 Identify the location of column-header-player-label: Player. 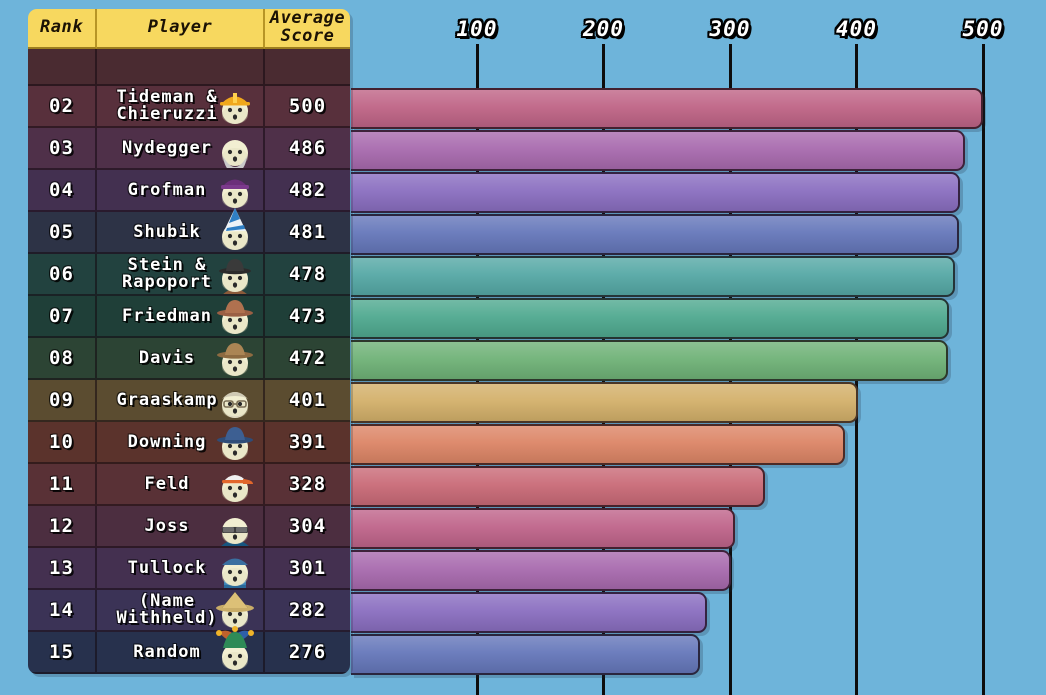
(180, 27).